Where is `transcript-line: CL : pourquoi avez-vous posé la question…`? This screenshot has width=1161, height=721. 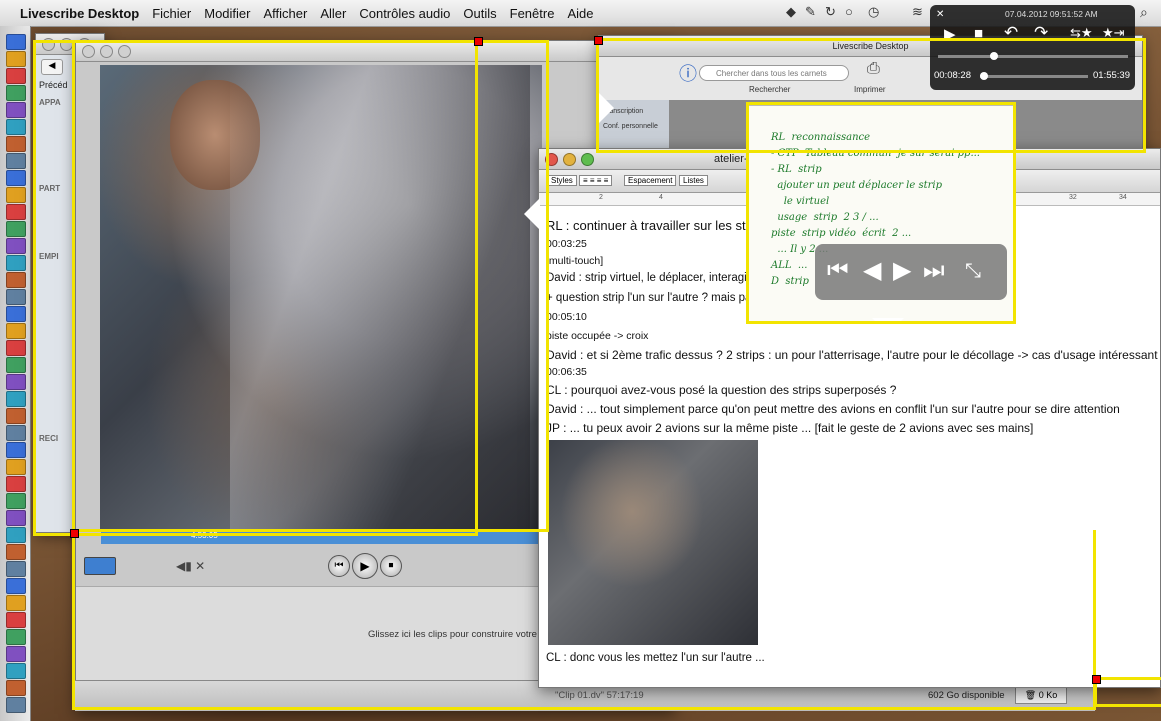 transcript-line: CL : pourquoi avez-vous posé la question… is located at coordinates (721, 390).